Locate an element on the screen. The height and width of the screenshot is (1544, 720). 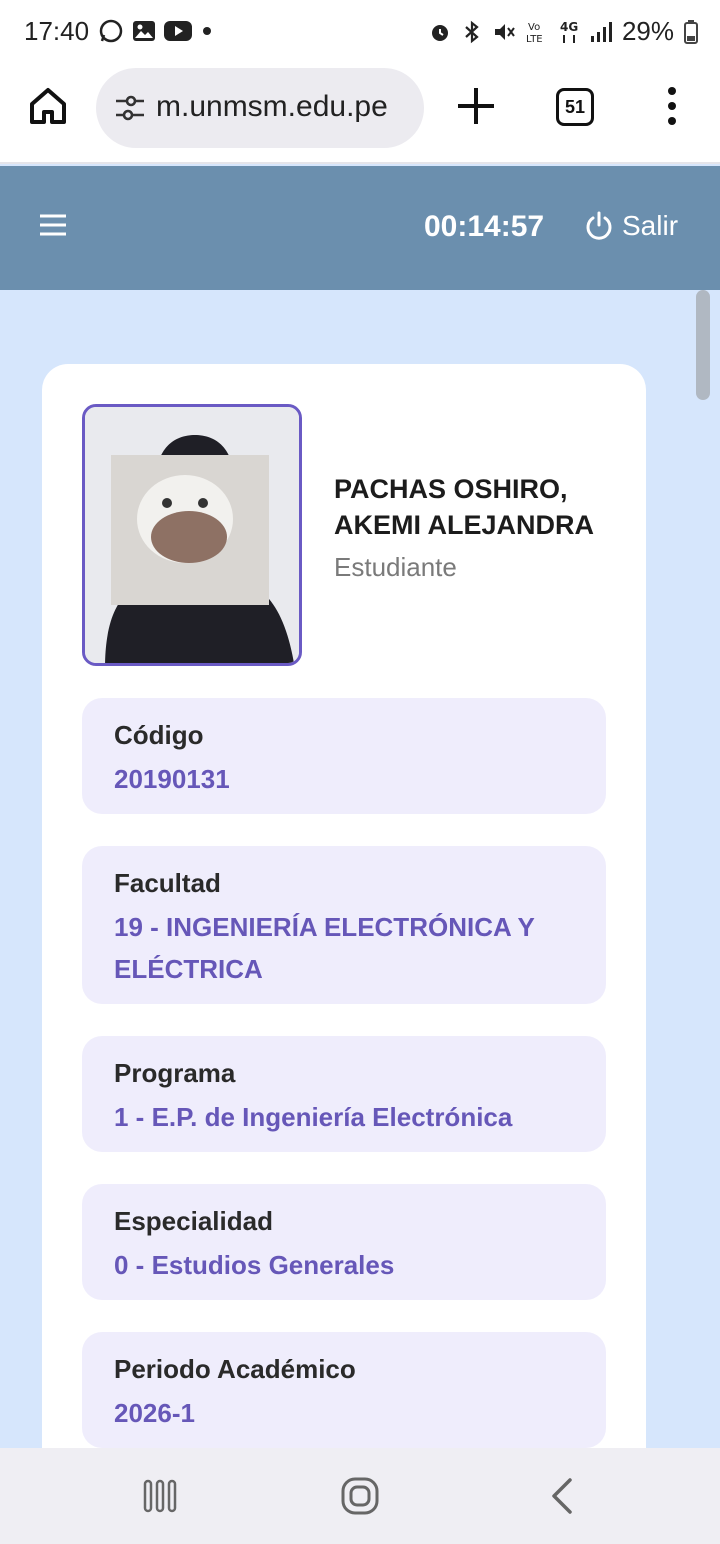
site-settings-icon is located at coordinates (130, 108).